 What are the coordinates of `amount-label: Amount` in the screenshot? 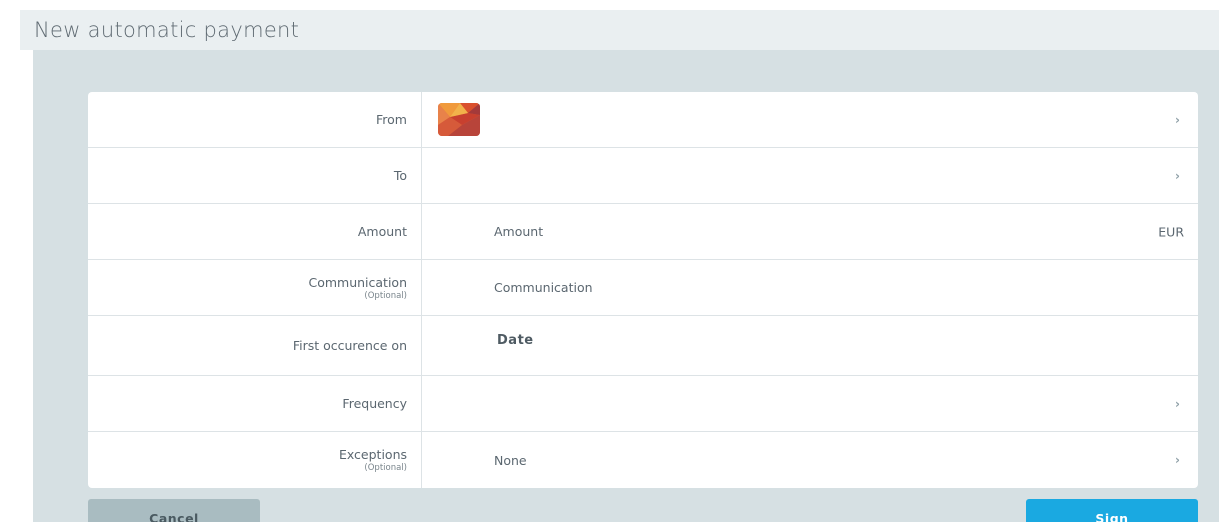 It's located at (382, 231).